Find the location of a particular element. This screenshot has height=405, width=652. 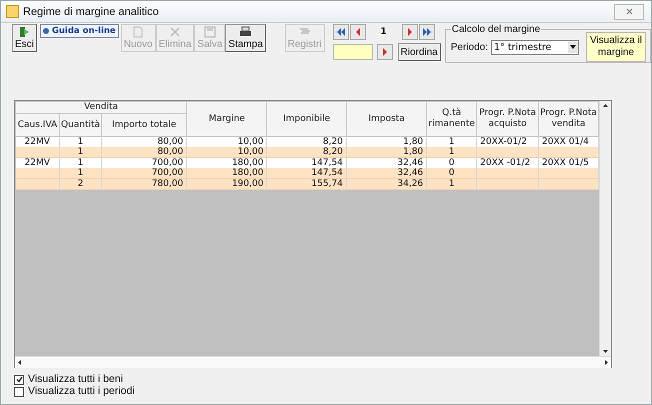

first-record-icon is located at coordinates (340, 32).